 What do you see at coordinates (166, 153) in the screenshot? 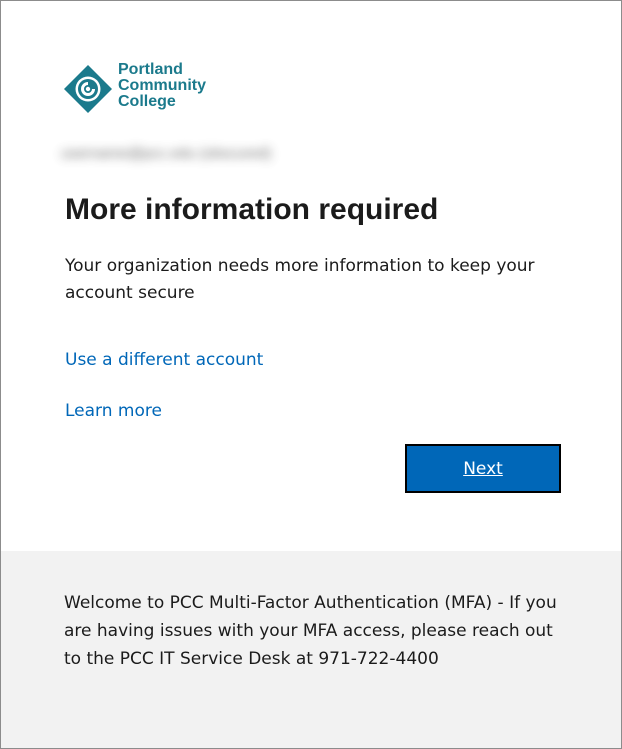
I see `account-email: username@pcc.edu (obscured)` at bounding box center [166, 153].